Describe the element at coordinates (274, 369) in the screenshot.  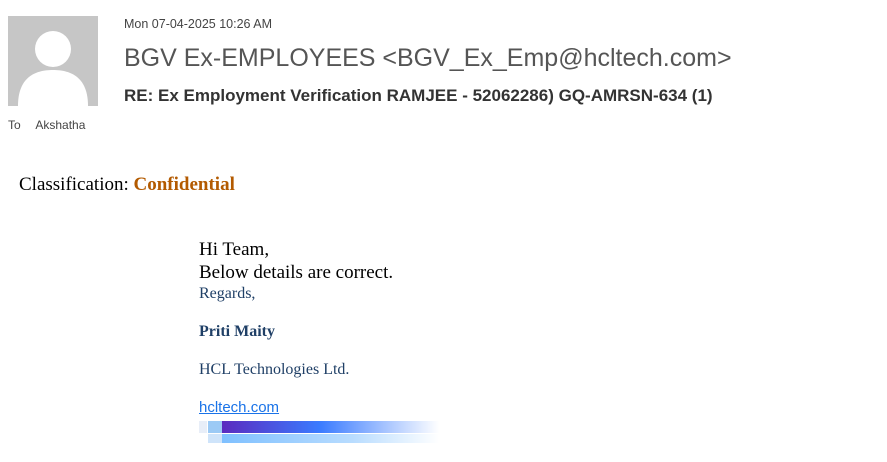
I see `signature-company: HCL Technologies Ltd.` at that location.